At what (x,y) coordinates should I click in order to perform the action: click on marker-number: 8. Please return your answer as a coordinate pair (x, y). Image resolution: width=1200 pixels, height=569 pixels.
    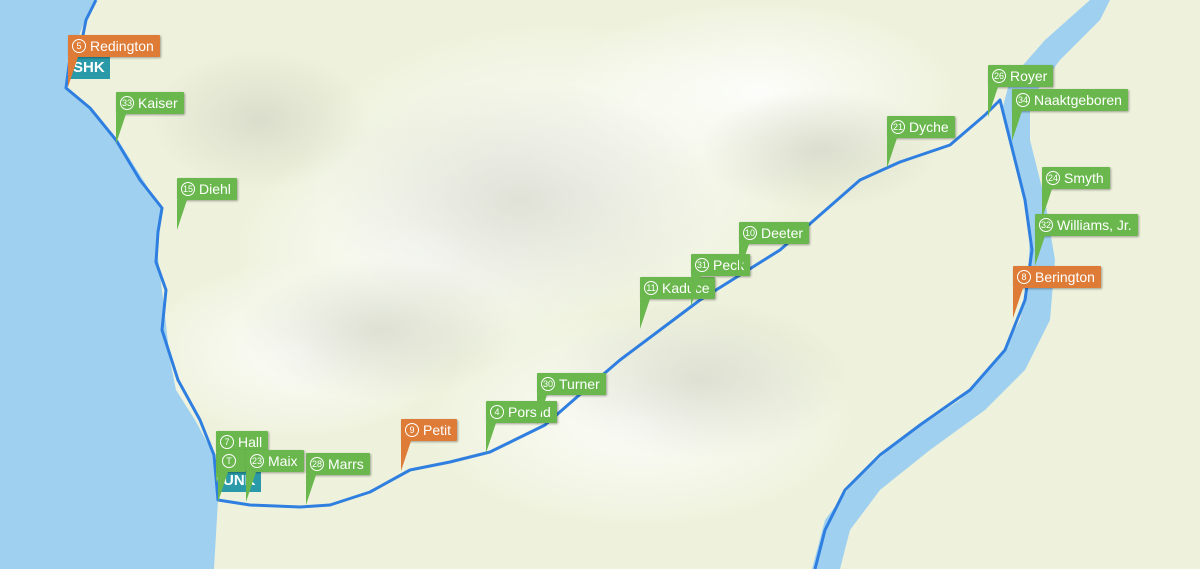
    Looking at the image, I should click on (1024, 277).